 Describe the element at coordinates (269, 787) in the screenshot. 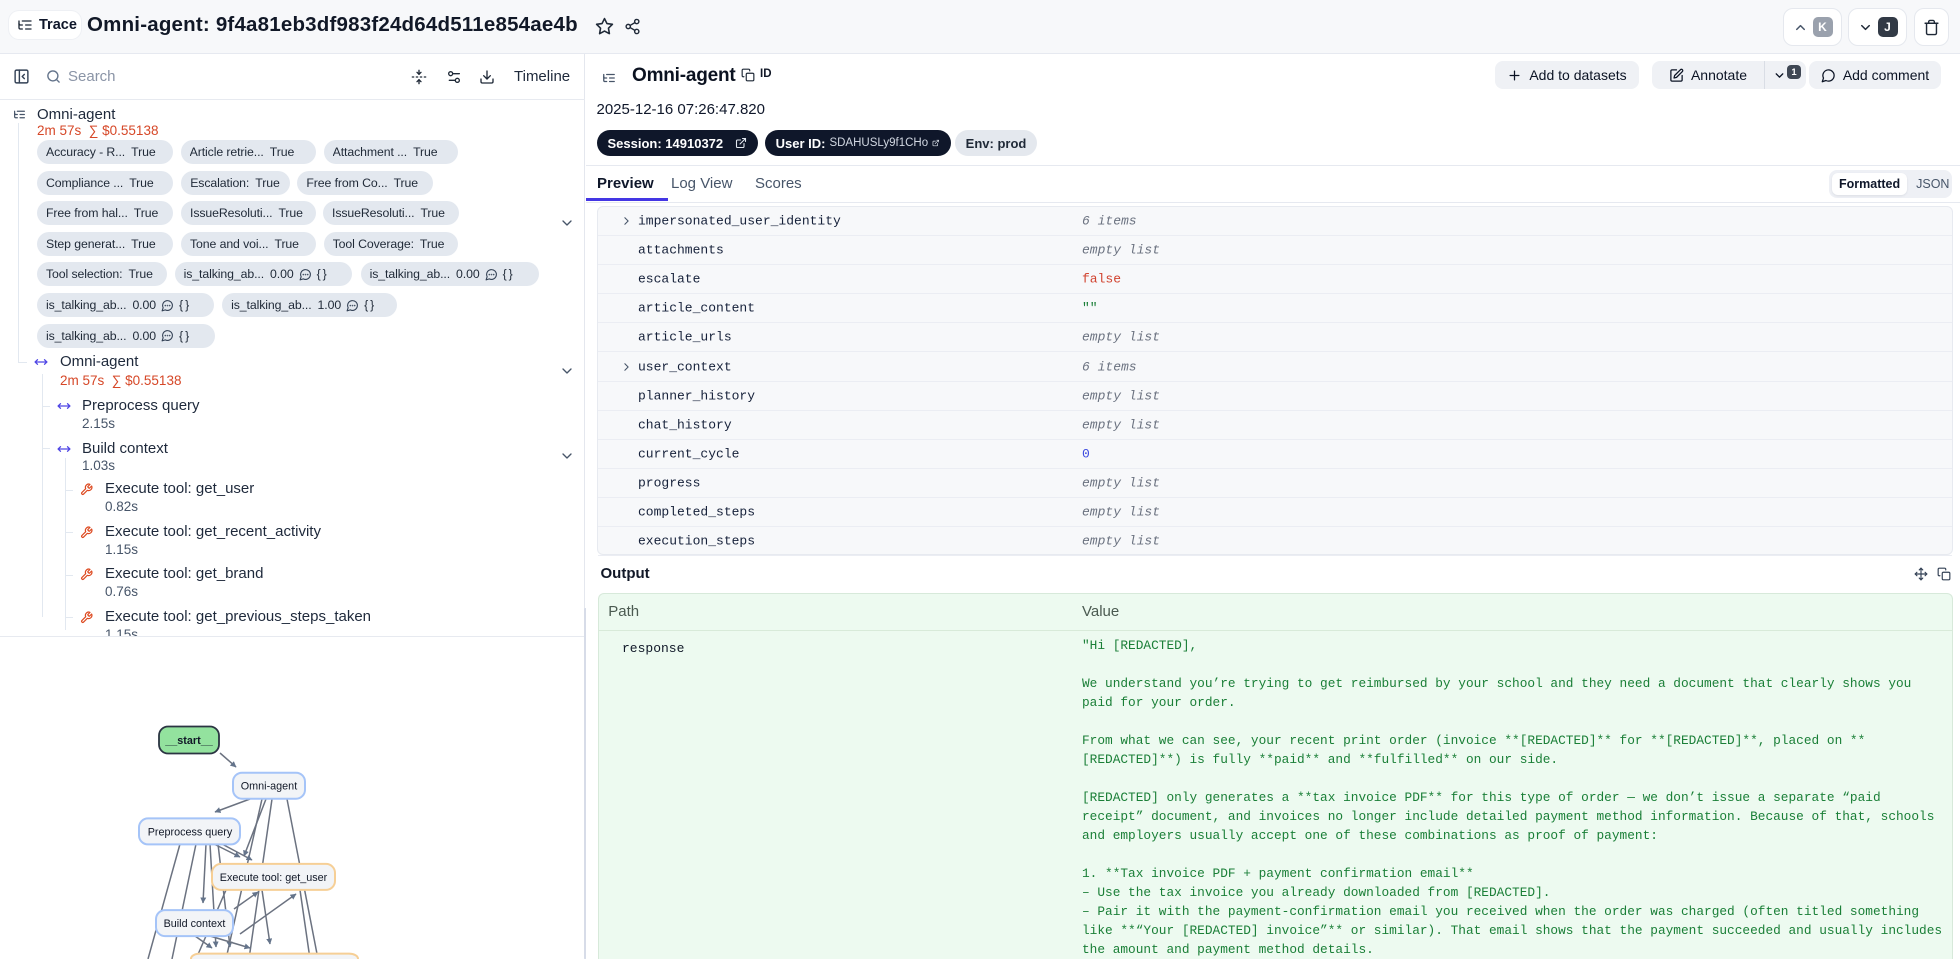

I see `svg-text: Omni-agent` at that location.